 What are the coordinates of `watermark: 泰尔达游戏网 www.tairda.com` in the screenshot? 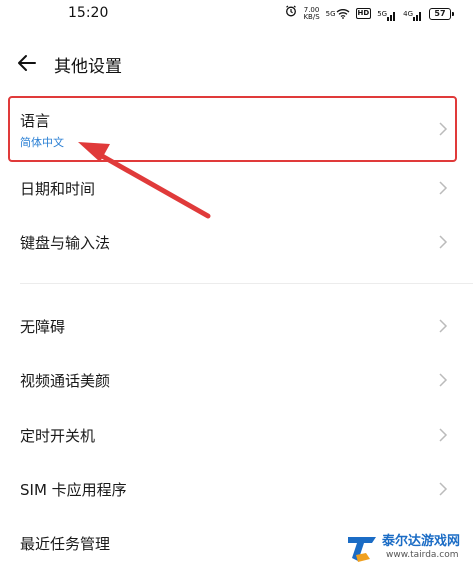 It's located at (406, 548).